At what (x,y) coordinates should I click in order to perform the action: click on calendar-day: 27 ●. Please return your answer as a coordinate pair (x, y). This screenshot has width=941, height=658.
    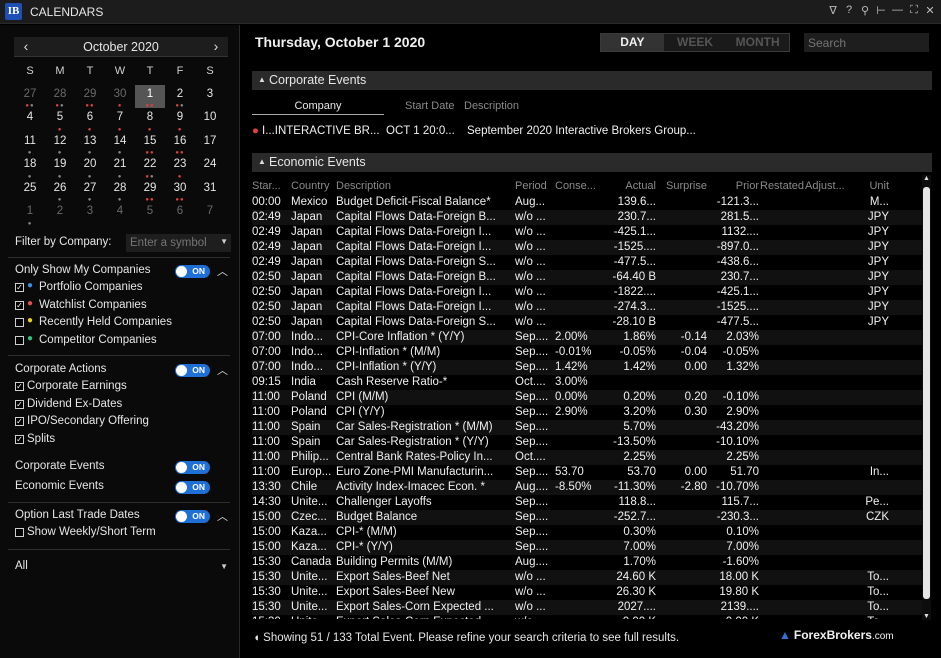
    Looking at the image, I should click on (90, 191).